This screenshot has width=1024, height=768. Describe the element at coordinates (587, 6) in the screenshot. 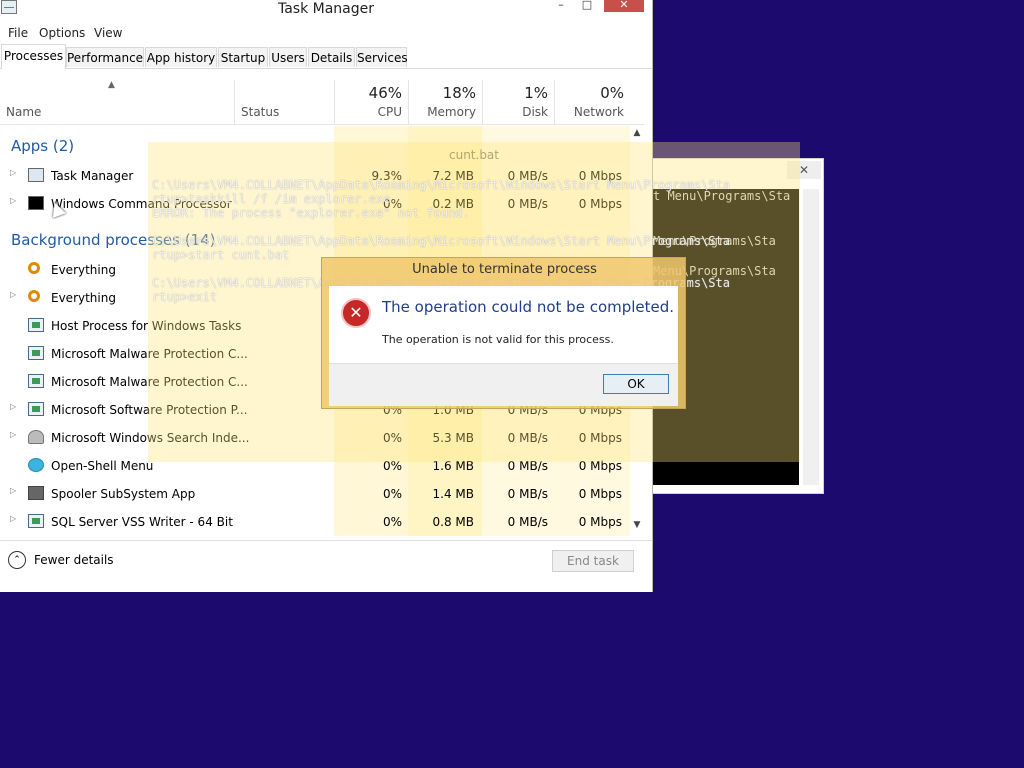

I see `maximize-button: □` at that location.